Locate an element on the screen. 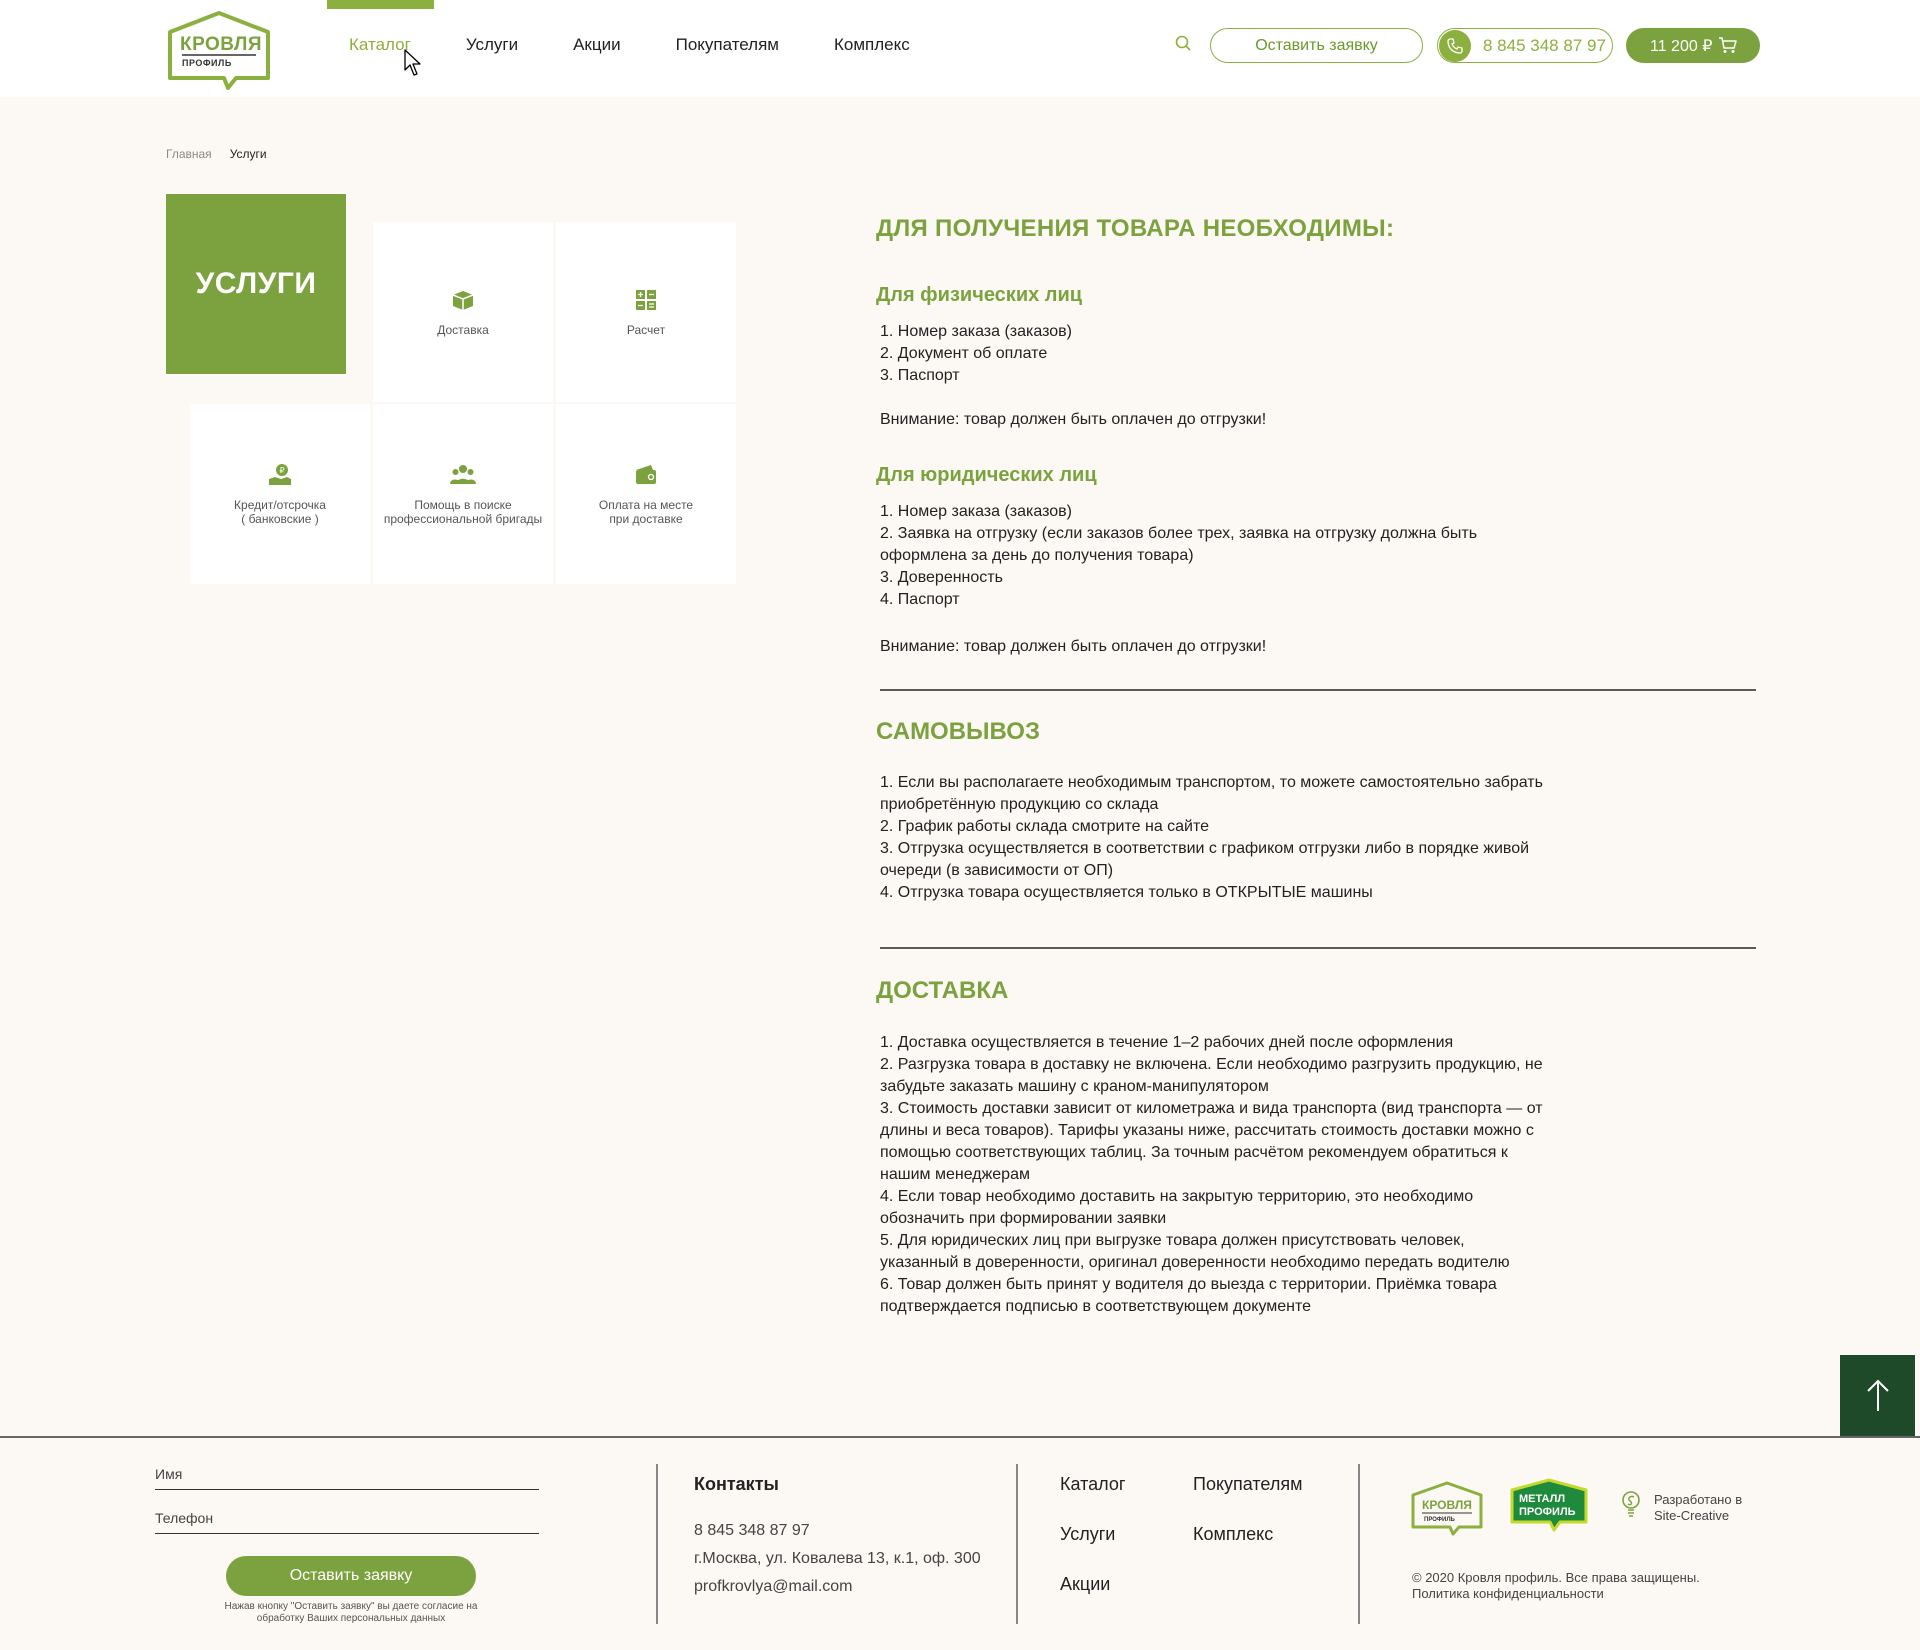 The image size is (1920, 1650). footer-logo2-line2: ПРОФИЛЬ is located at coordinates (1547, 1512).